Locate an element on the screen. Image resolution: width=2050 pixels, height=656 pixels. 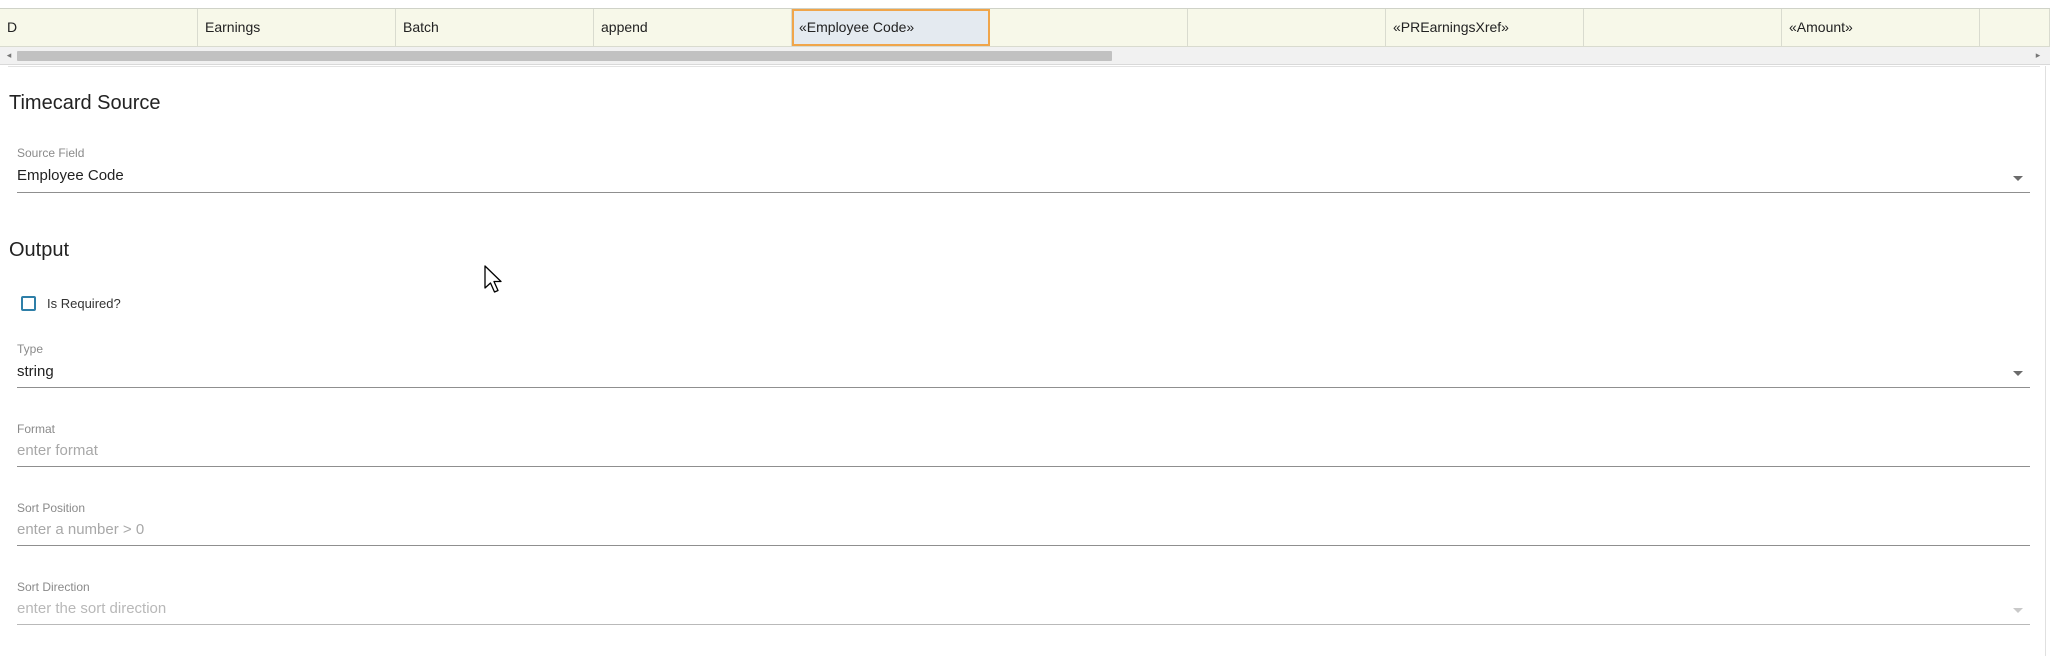
scroll-right-arrow-icon: ▸ is located at coordinates (2038, 55).